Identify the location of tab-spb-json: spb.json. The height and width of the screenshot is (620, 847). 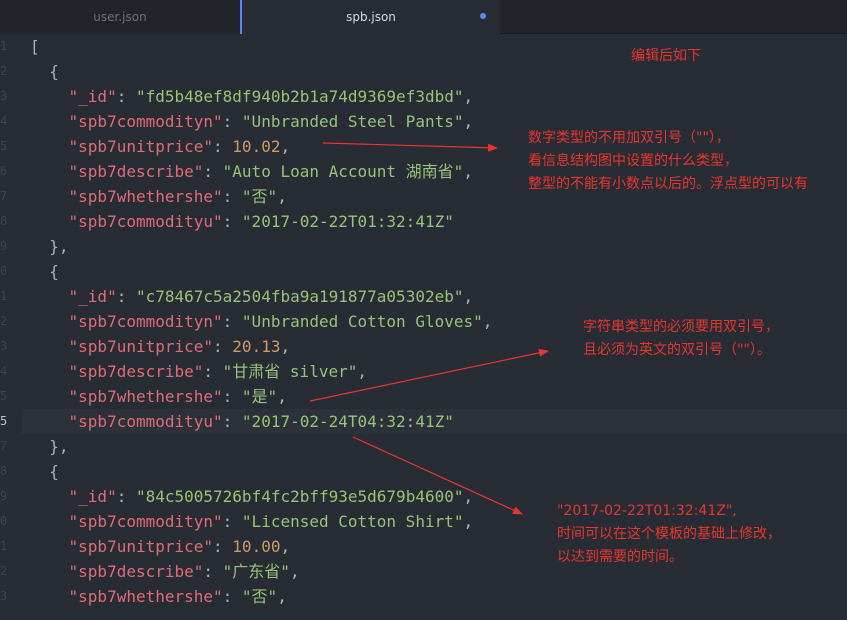
(370, 17).